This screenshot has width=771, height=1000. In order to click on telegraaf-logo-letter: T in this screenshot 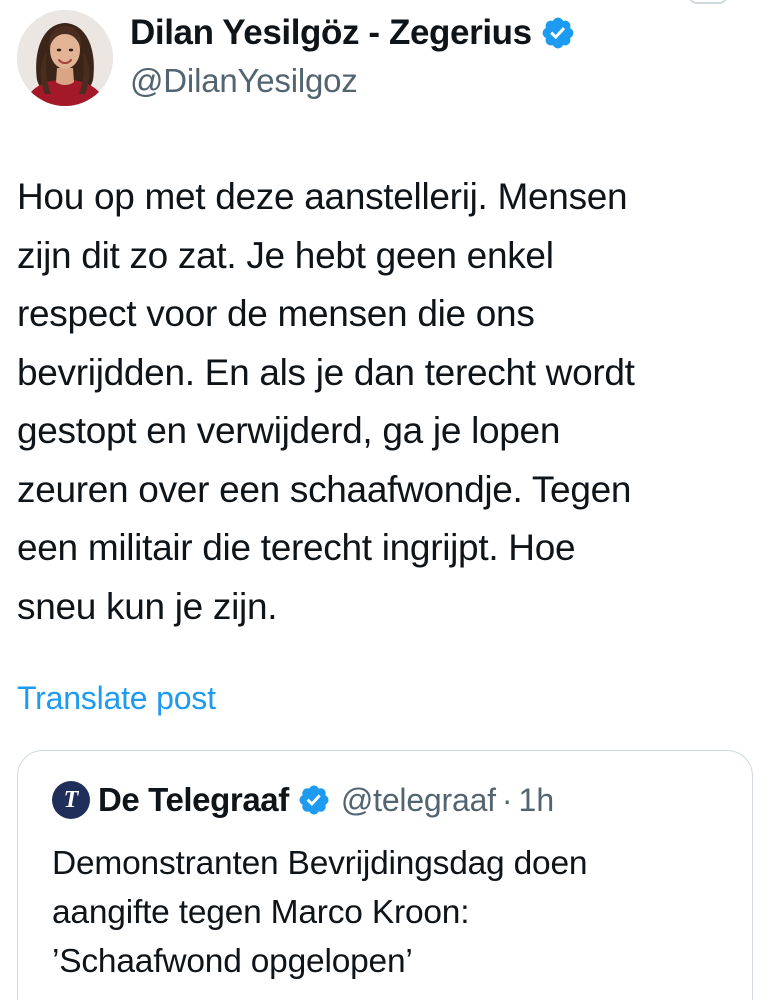, I will do `click(71, 799)`.